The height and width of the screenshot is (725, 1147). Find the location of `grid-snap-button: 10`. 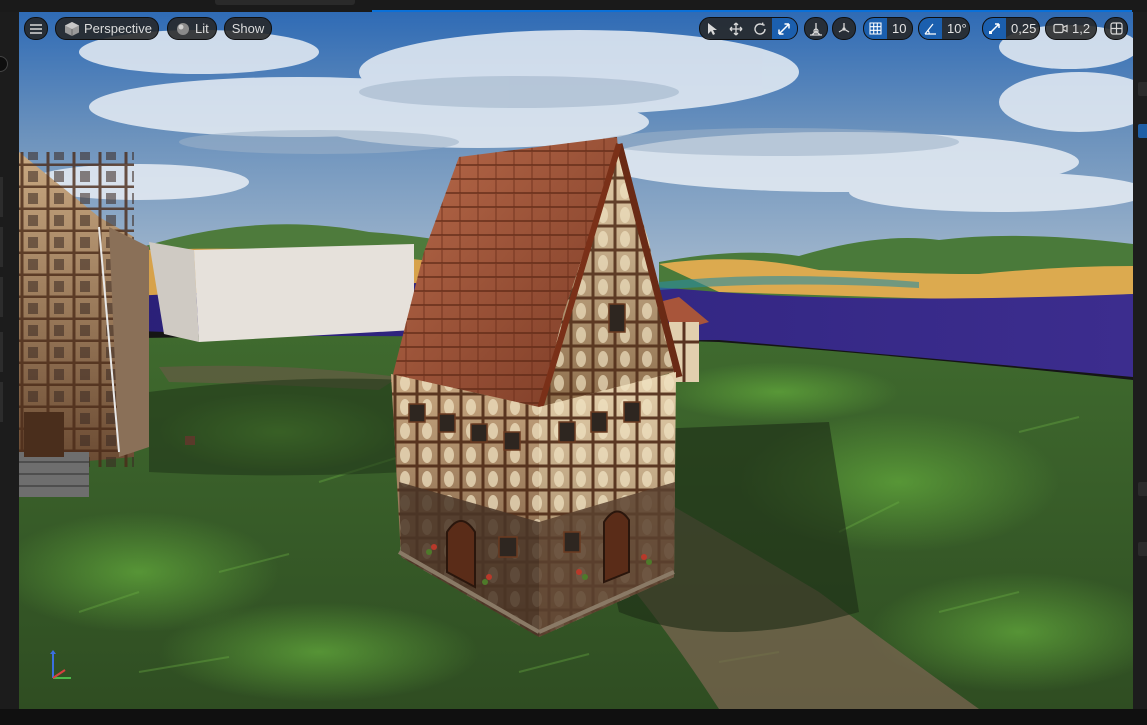

grid-snap-button: 10 is located at coordinates (888, 28).